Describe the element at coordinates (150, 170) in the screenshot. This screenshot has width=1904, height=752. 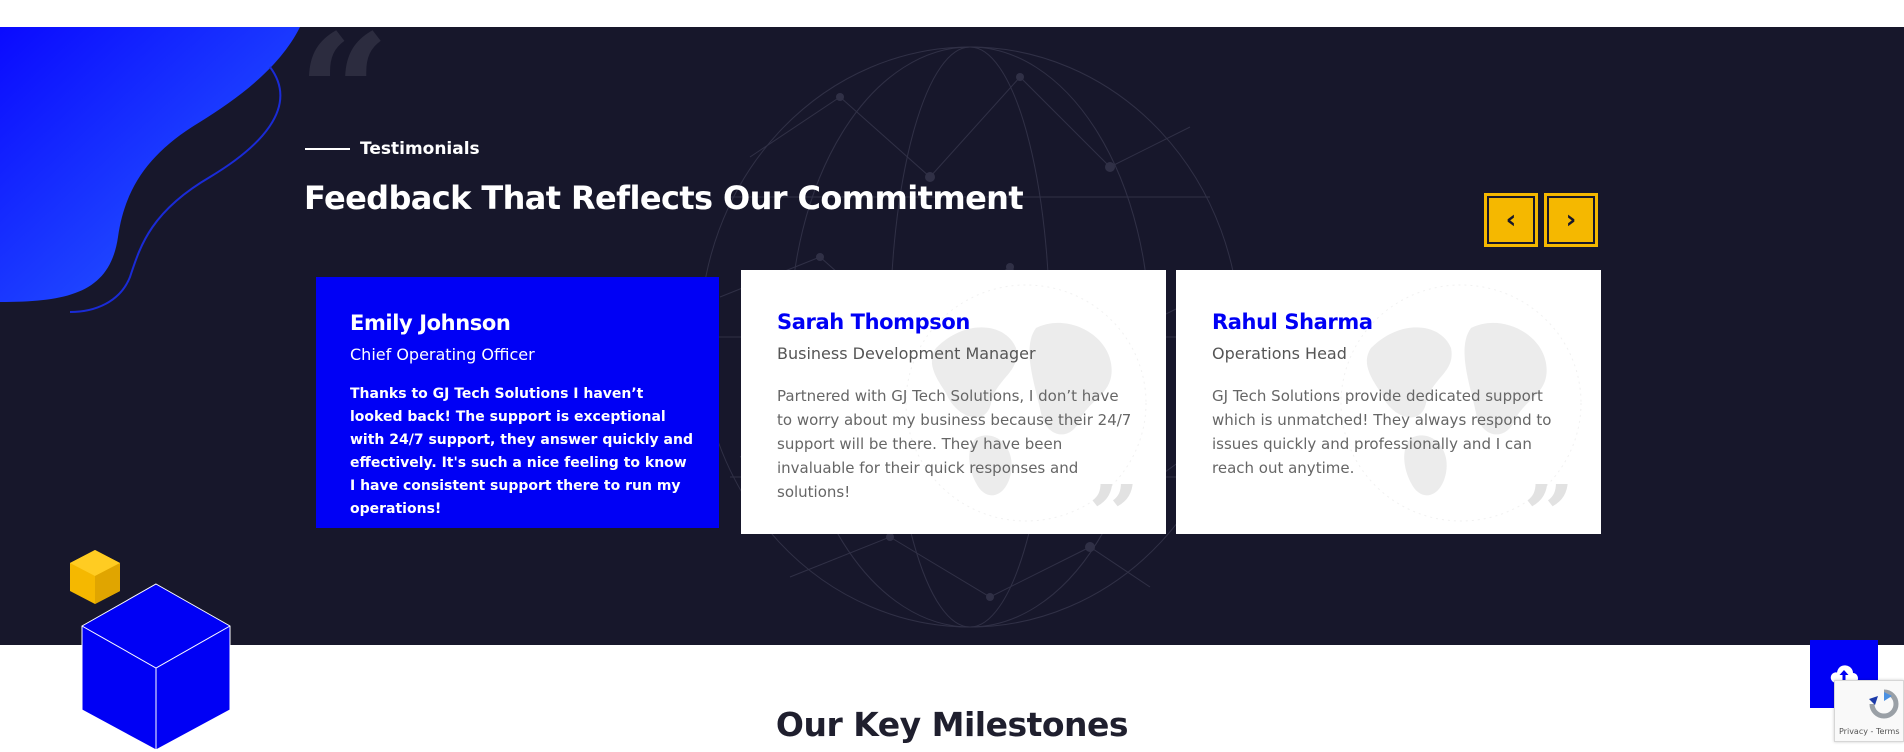
I see `decorative-blue-blob` at that location.